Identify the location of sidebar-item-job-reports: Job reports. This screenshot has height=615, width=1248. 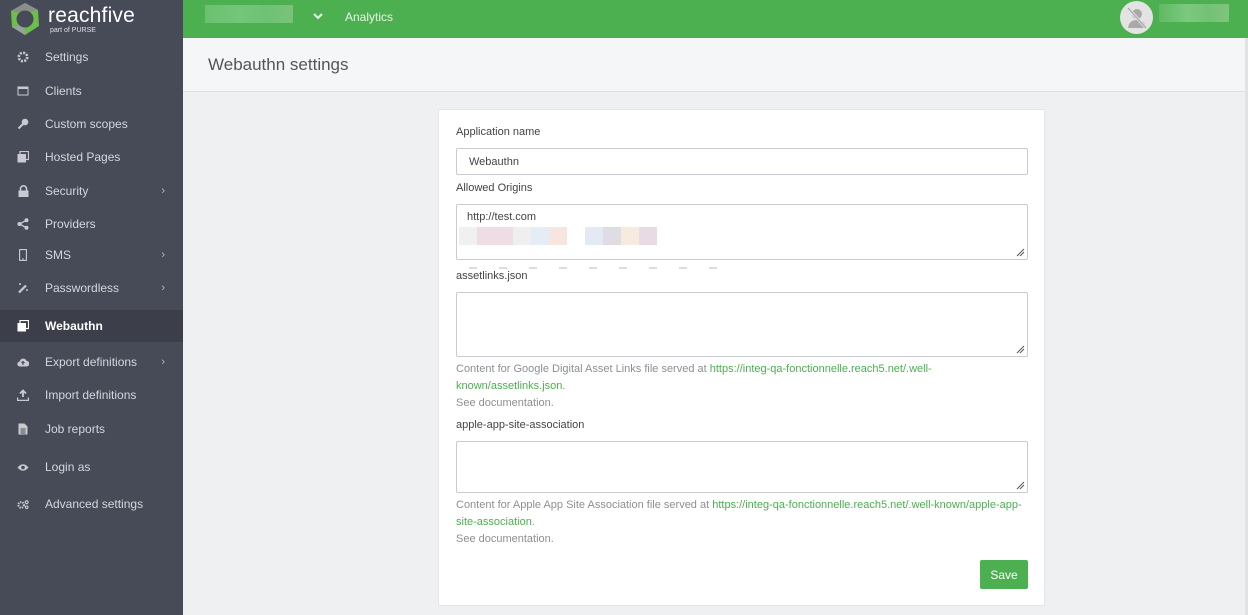
(91, 429).